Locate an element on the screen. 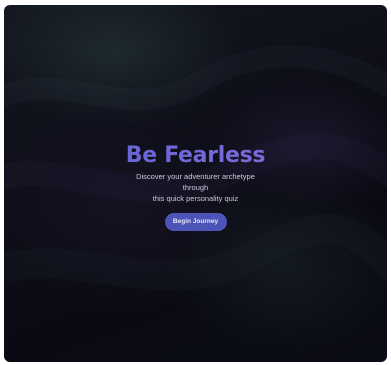  hero-subtitle-line: through is located at coordinates (195, 187).